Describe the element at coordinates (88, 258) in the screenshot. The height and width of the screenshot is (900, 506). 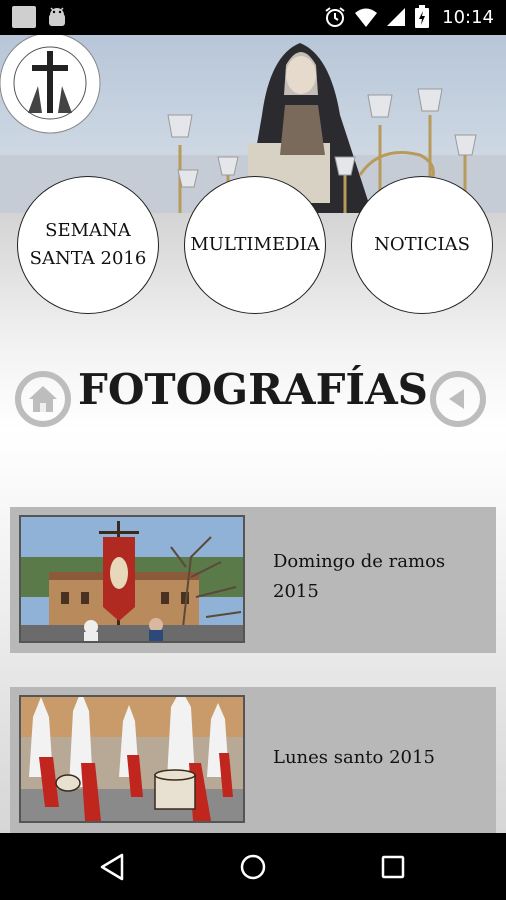
I see `semana-santa-label-2: SANTA 2016` at that location.